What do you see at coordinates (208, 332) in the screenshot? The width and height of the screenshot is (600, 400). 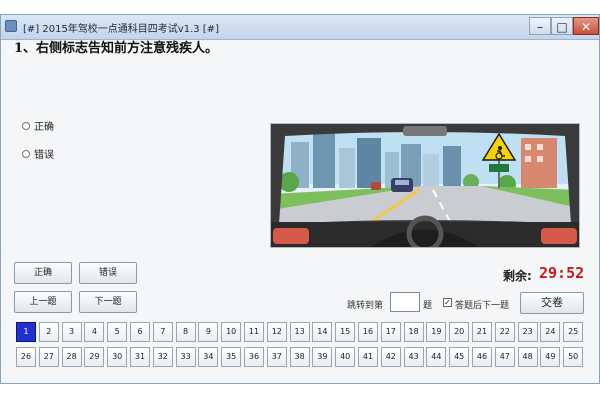 I see `question-number-button: 9` at bounding box center [208, 332].